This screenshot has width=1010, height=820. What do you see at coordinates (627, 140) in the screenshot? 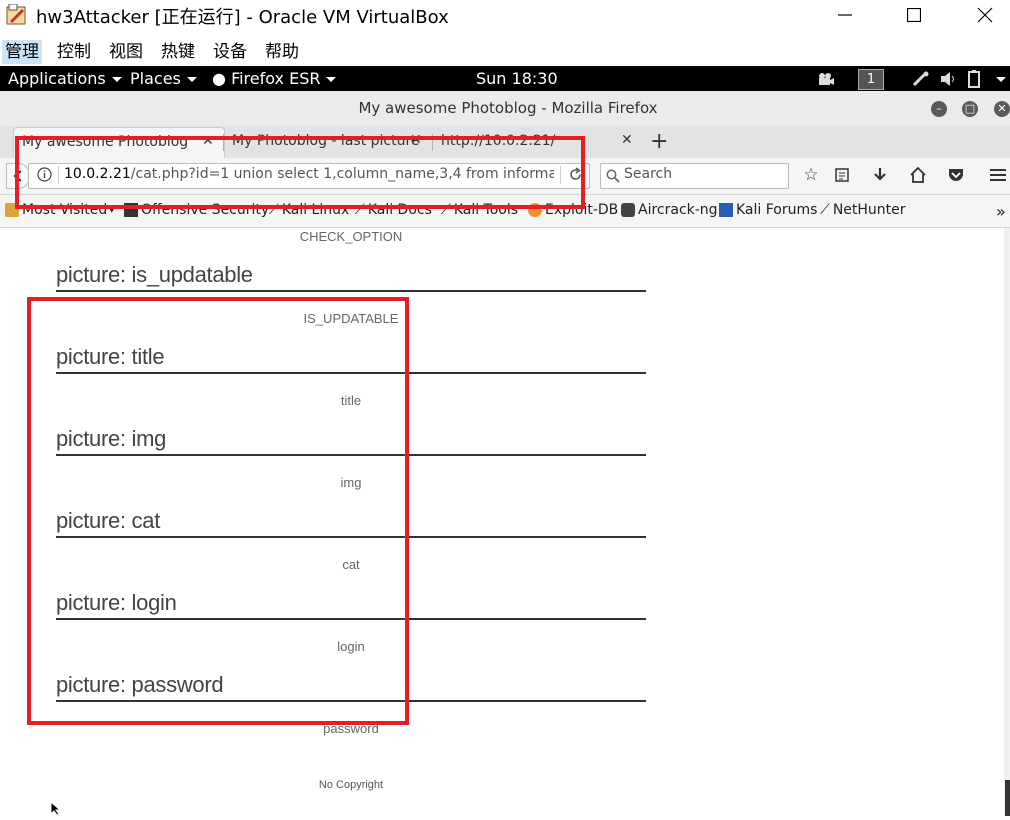
I see `tab-close-icon: ✕` at bounding box center [627, 140].